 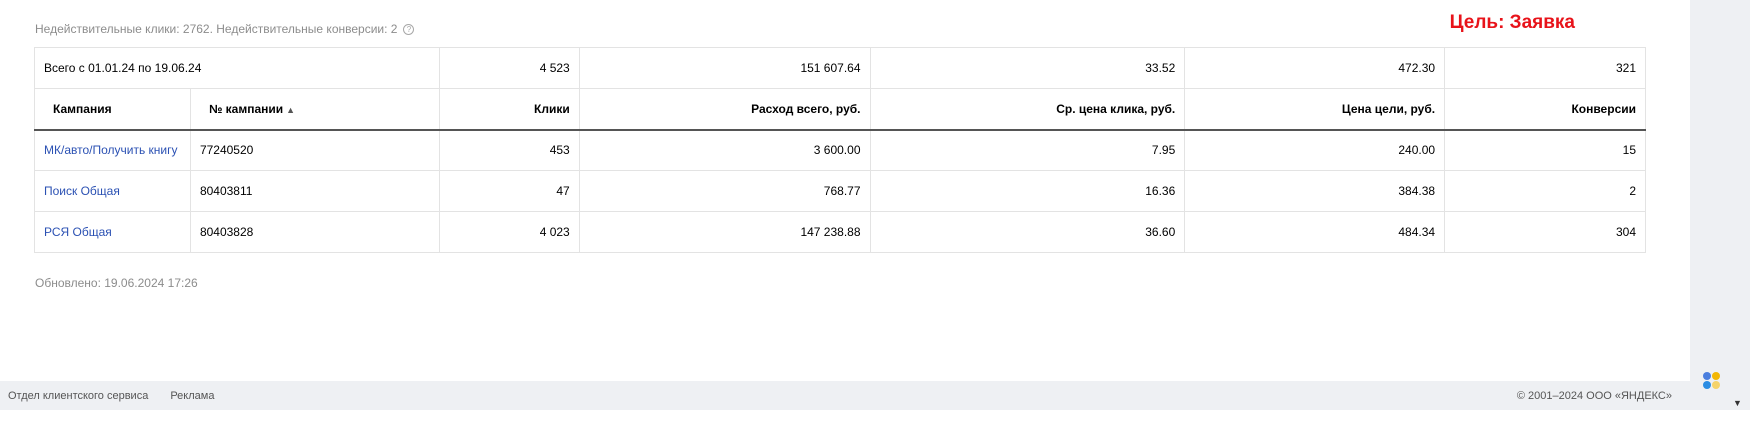 What do you see at coordinates (509, 191) in the screenshot?
I see `clicks-cell: 47` at bounding box center [509, 191].